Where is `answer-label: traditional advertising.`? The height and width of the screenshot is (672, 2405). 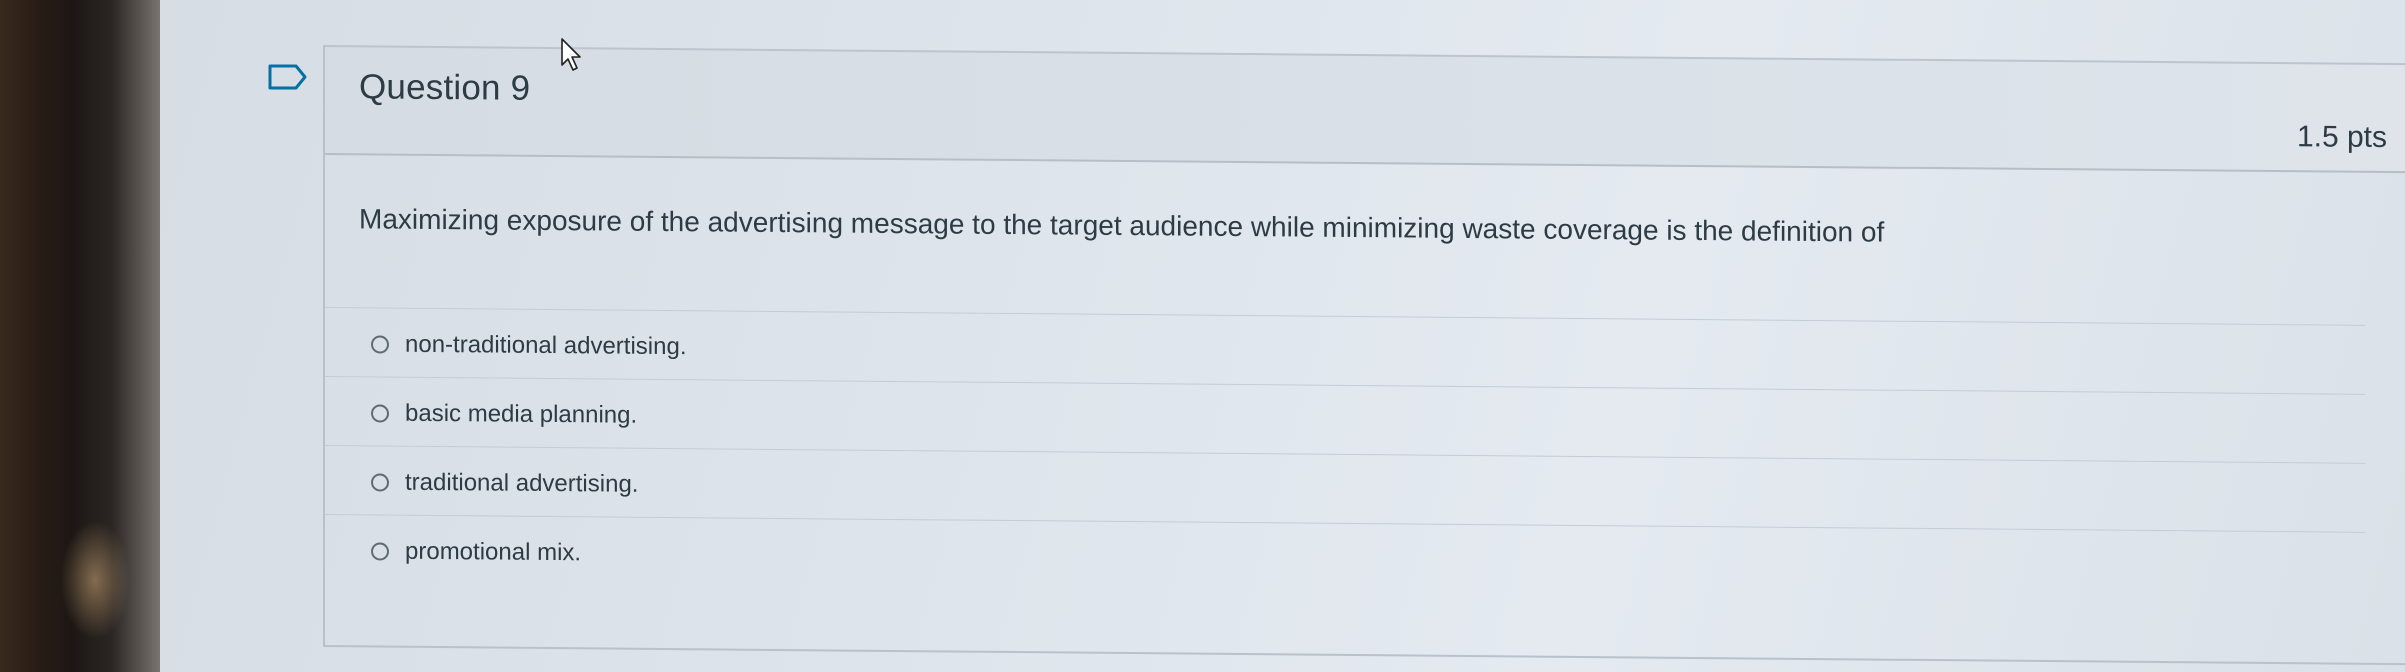 answer-label: traditional advertising. is located at coordinates (521, 484).